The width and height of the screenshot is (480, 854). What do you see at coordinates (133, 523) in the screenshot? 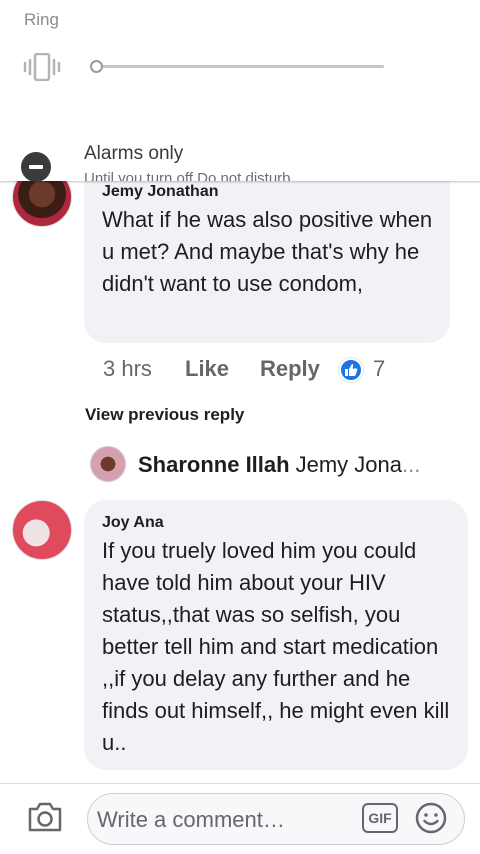
I see `comment-author: Joy Ana` at bounding box center [133, 523].